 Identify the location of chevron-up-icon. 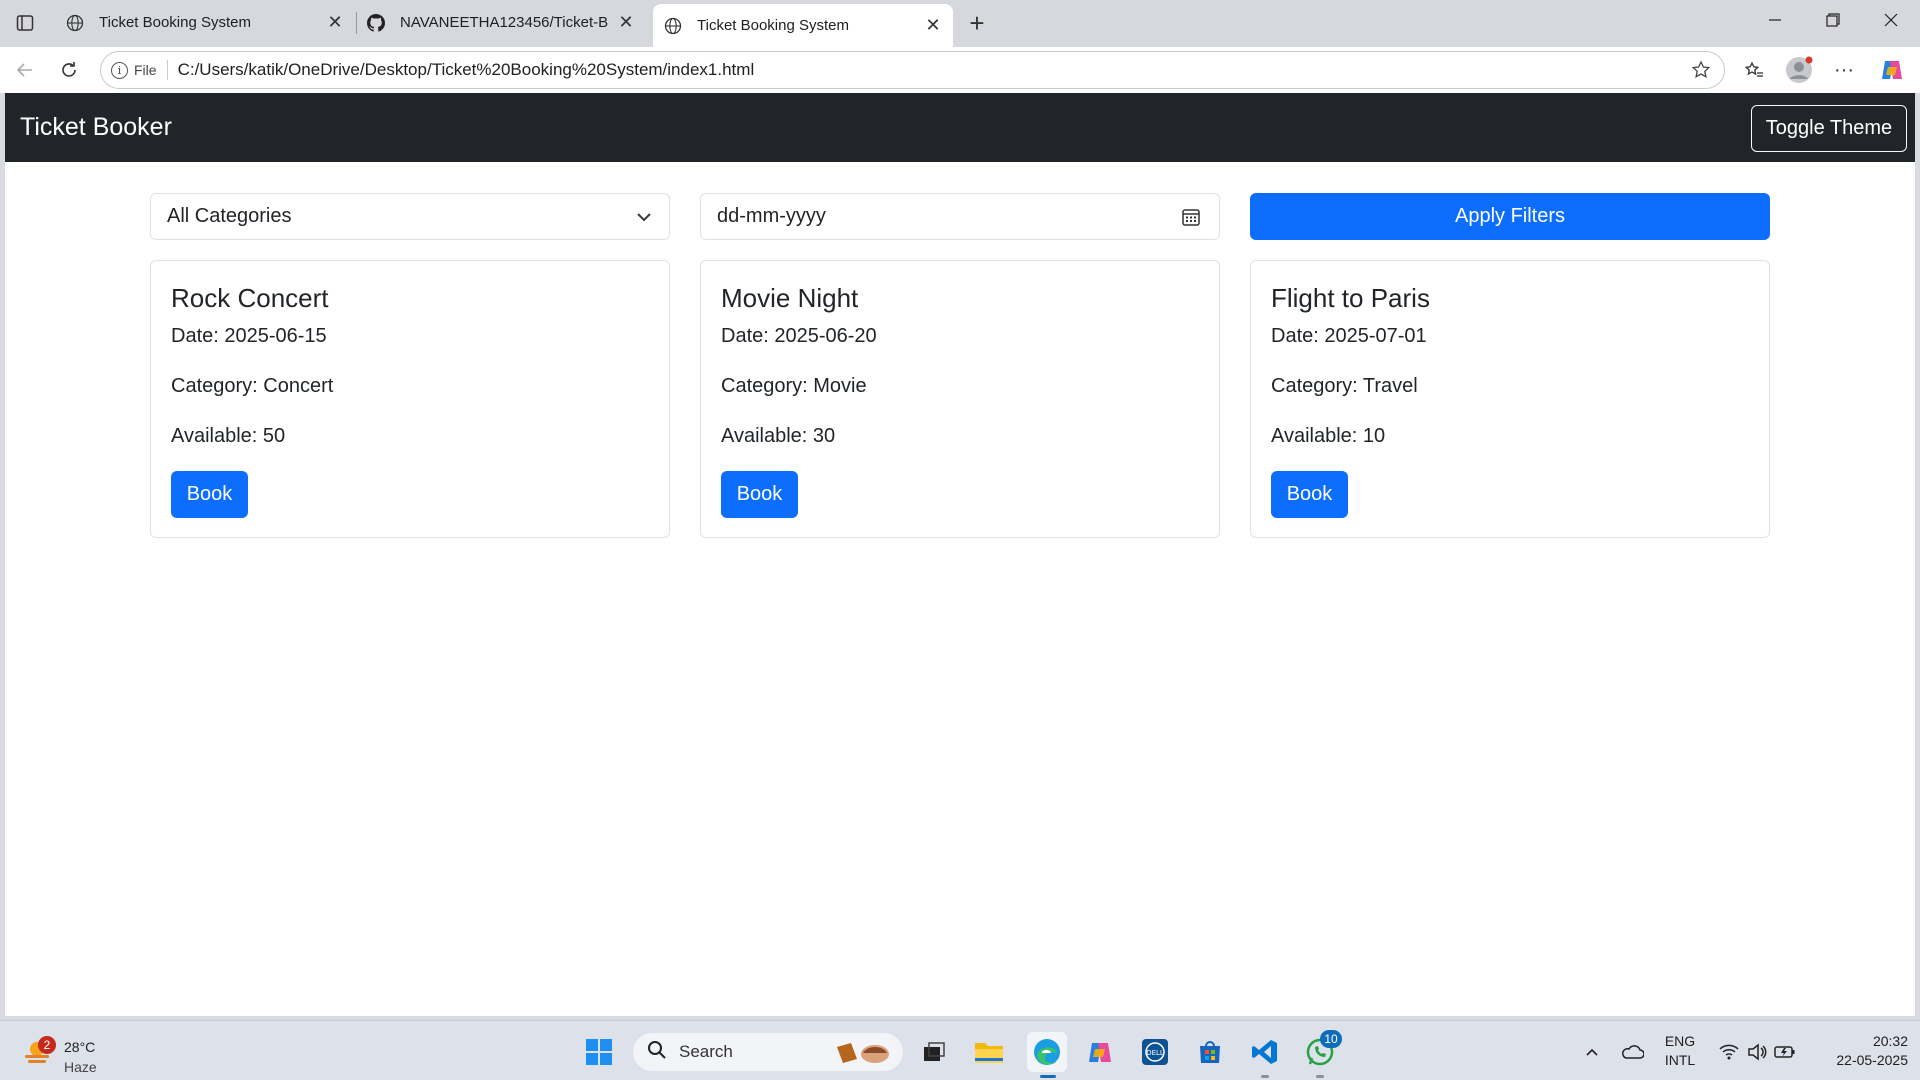
(1592, 1052).